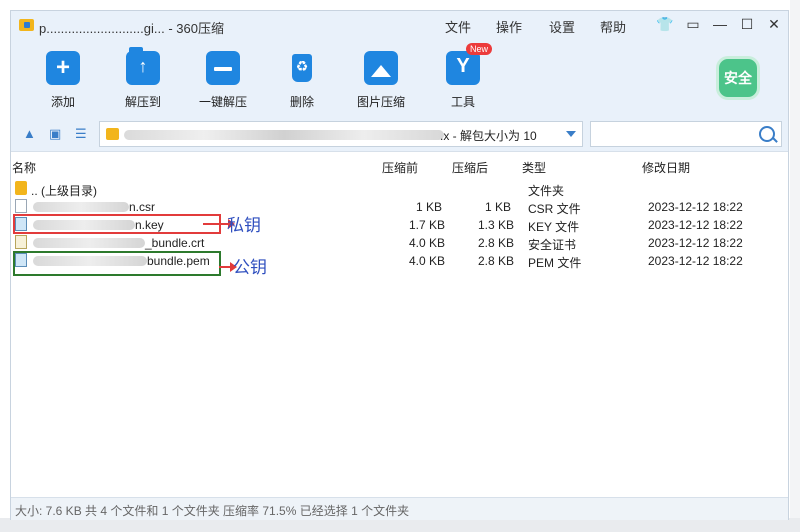  I want to click on add-icon, so click(63, 68).